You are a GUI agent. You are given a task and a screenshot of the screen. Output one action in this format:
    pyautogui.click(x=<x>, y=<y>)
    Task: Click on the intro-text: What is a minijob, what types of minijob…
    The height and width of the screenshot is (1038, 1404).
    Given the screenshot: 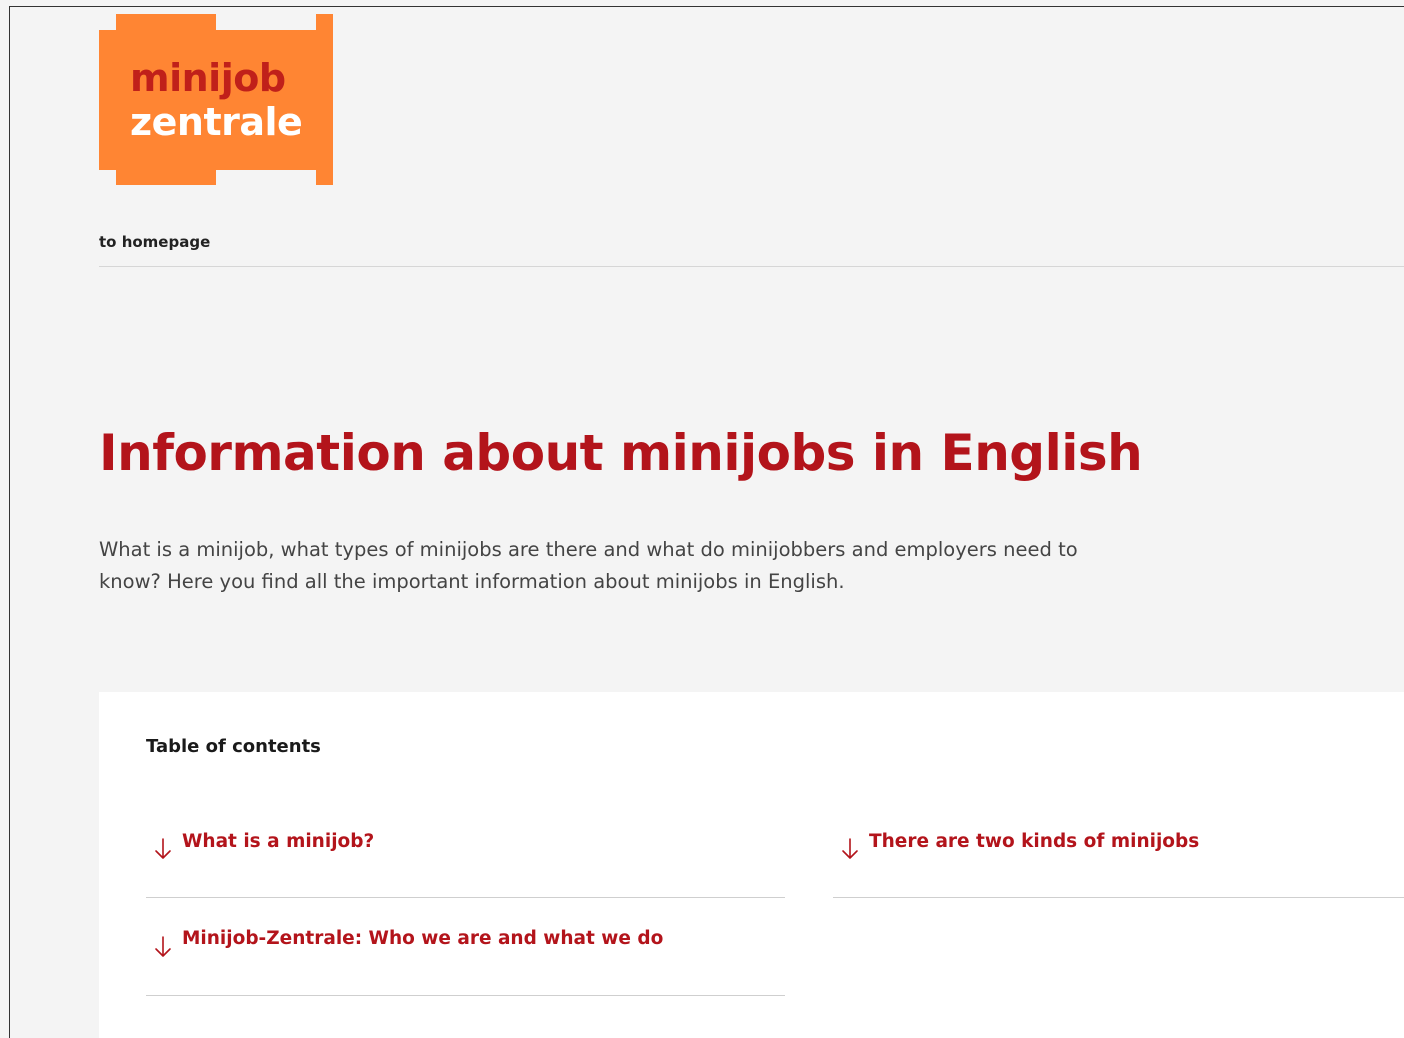 What is the action you would take?
    pyautogui.click(x=588, y=565)
    